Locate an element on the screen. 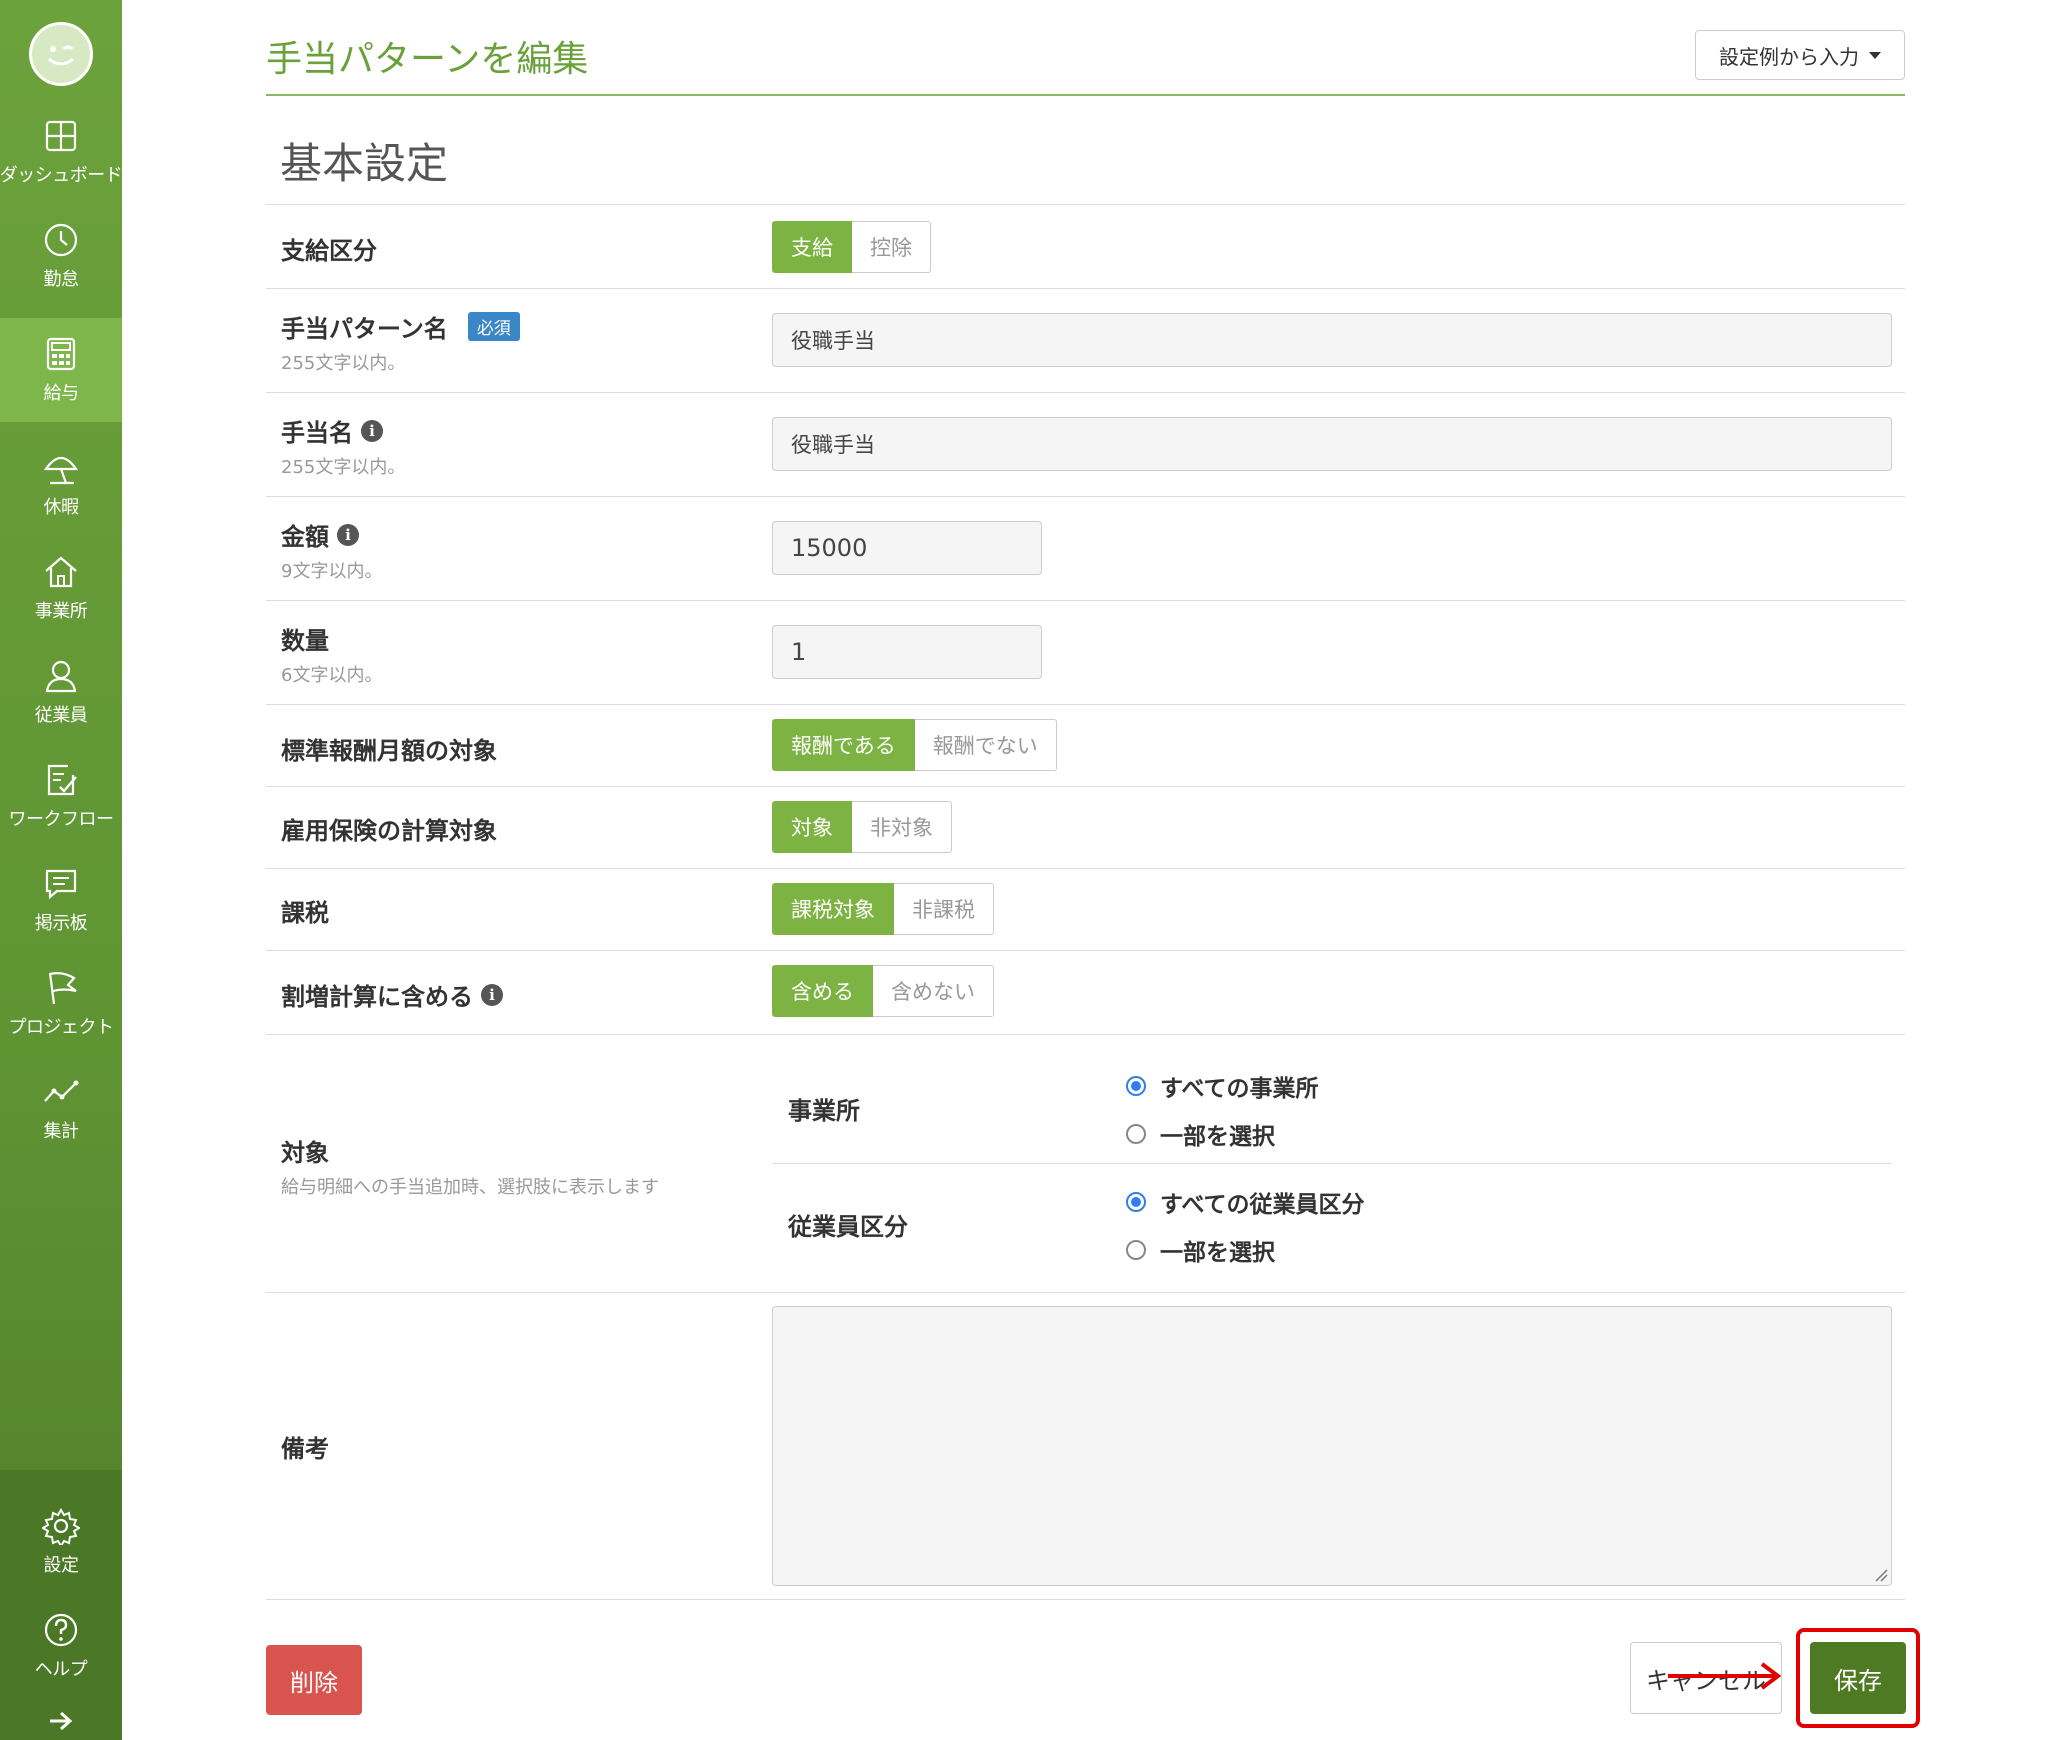 The height and width of the screenshot is (1740, 2048). office-radio-all-label: すべての事業所 is located at coordinates (1239, 1089).